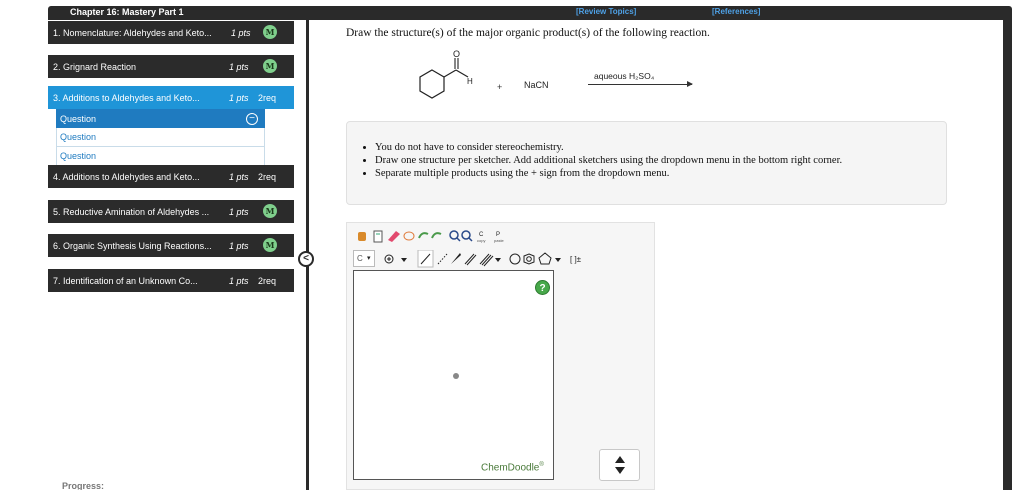 This screenshot has width=1024, height=490. I want to click on cyclopropane-icon, so click(515, 259).